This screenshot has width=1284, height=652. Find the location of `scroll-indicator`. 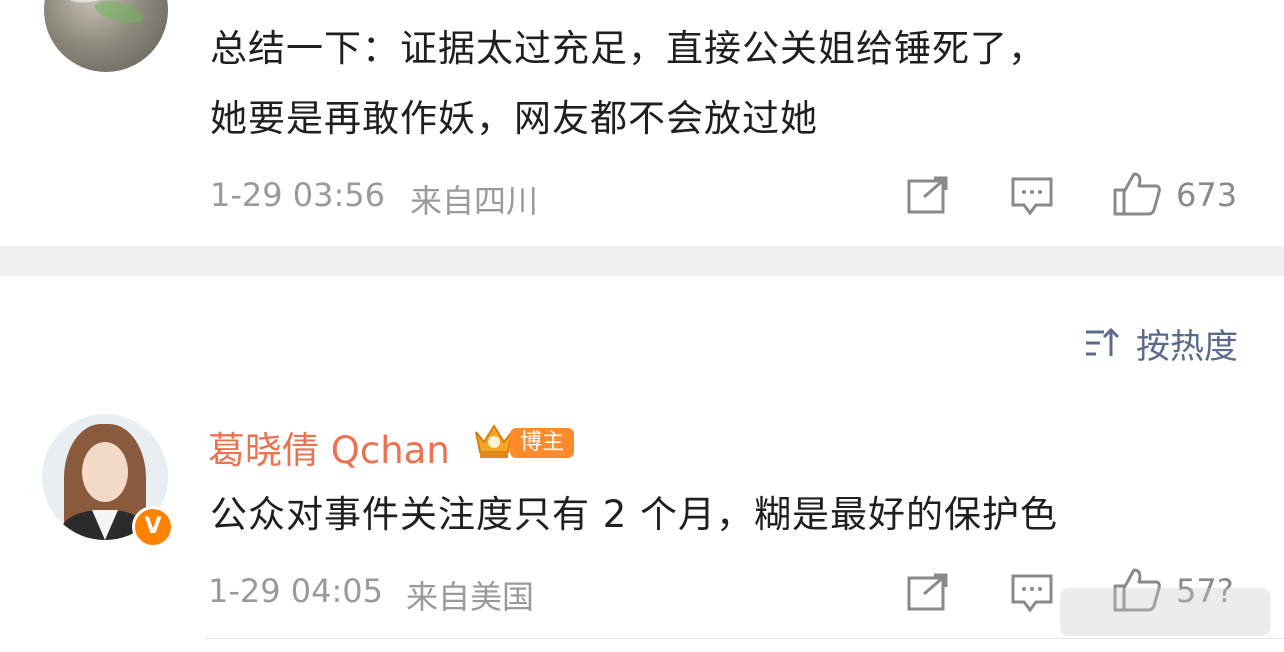

scroll-indicator is located at coordinates (1165, 612).